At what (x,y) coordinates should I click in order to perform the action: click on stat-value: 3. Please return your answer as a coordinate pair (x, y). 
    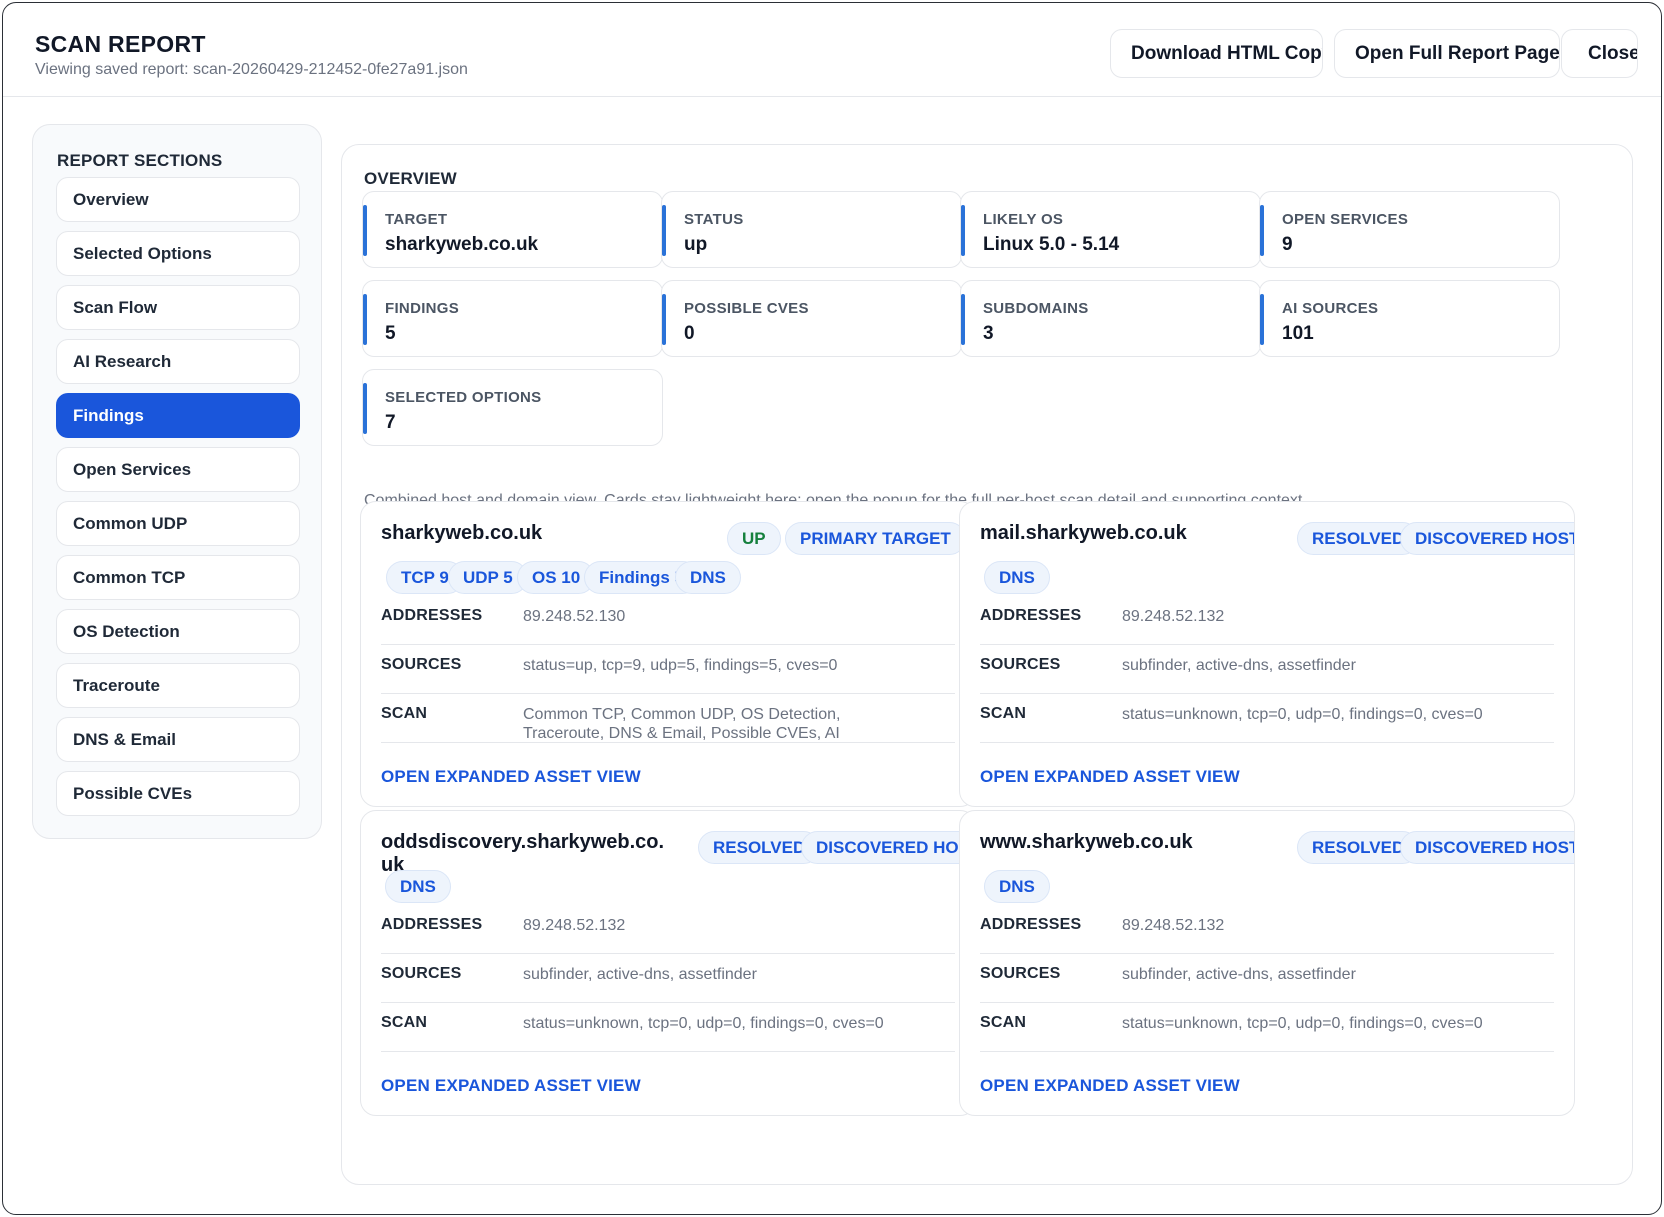
    Looking at the image, I should click on (988, 333).